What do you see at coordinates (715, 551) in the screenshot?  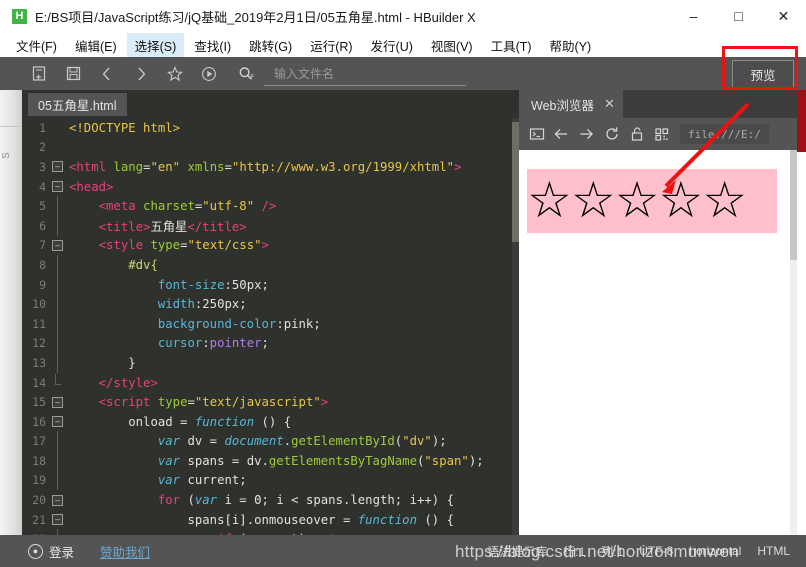 I see `status-layout: horizontal` at bounding box center [715, 551].